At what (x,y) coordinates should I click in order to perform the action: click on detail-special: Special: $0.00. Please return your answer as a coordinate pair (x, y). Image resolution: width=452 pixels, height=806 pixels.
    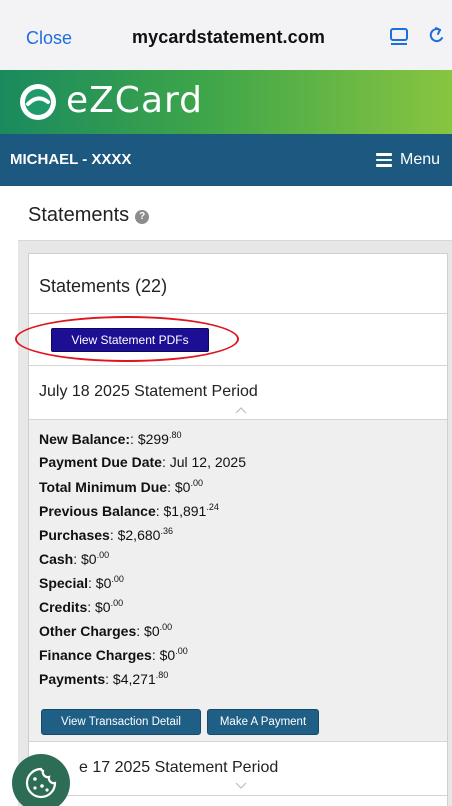
    Looking at the image, I should click on (81, 582).